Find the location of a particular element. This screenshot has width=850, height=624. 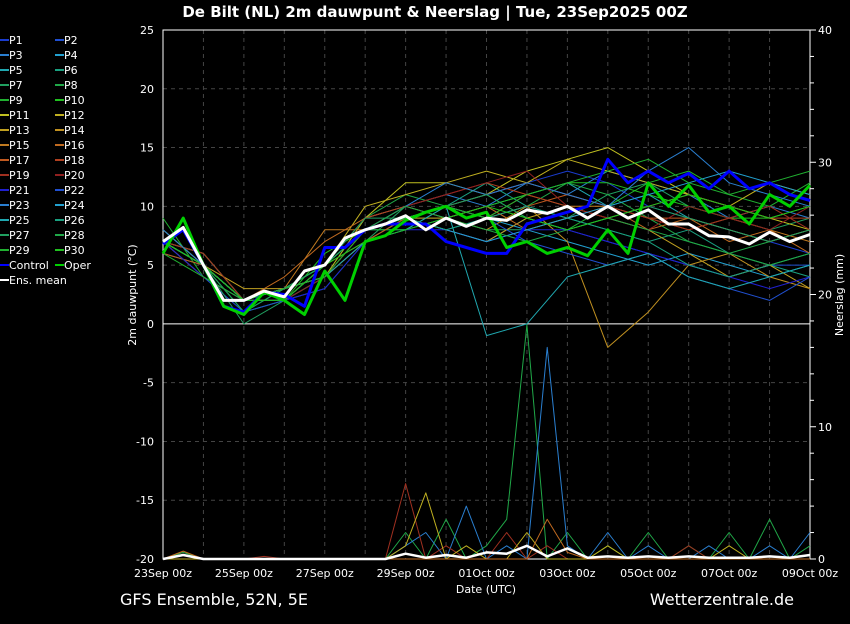

y2-tick-label: 10 is located at coordinates (825, 427).